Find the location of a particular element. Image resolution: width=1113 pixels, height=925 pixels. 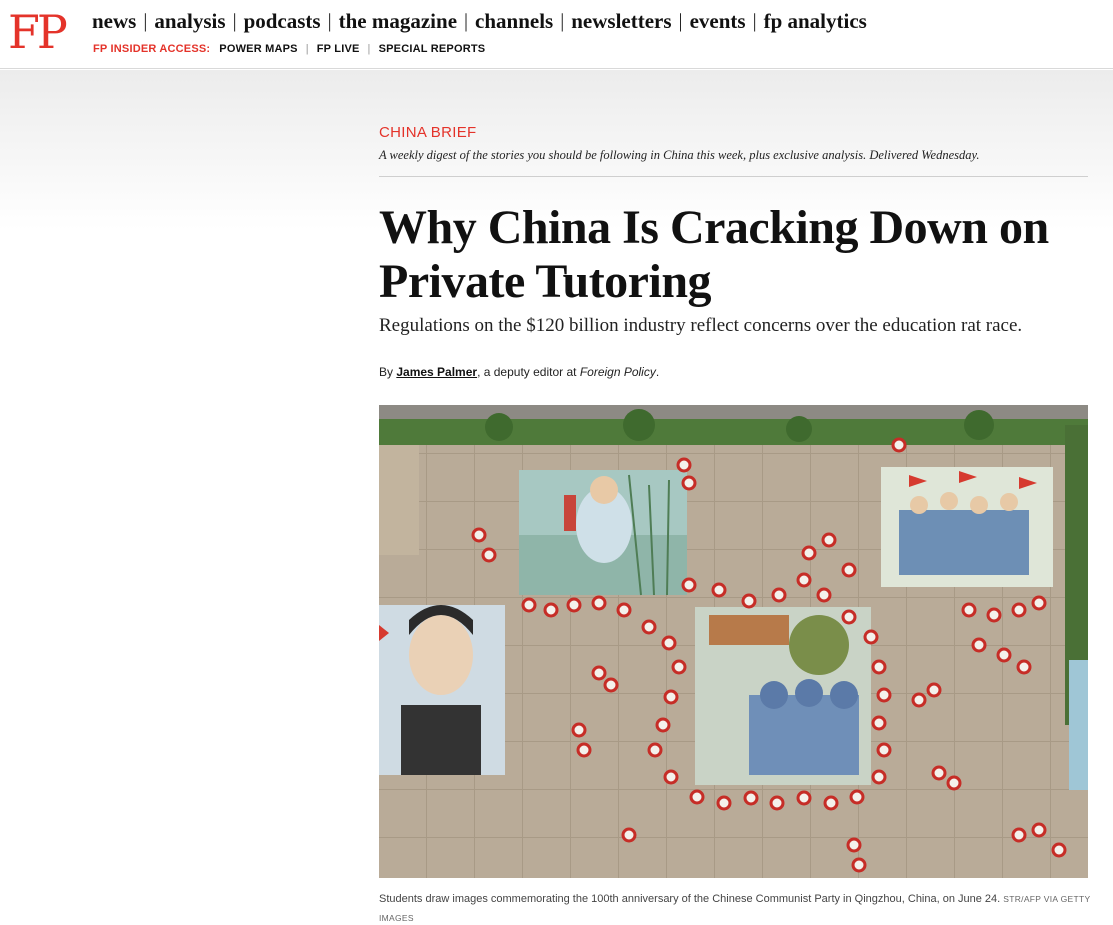

byline-suffix: . is located at coordinates (657, 372).